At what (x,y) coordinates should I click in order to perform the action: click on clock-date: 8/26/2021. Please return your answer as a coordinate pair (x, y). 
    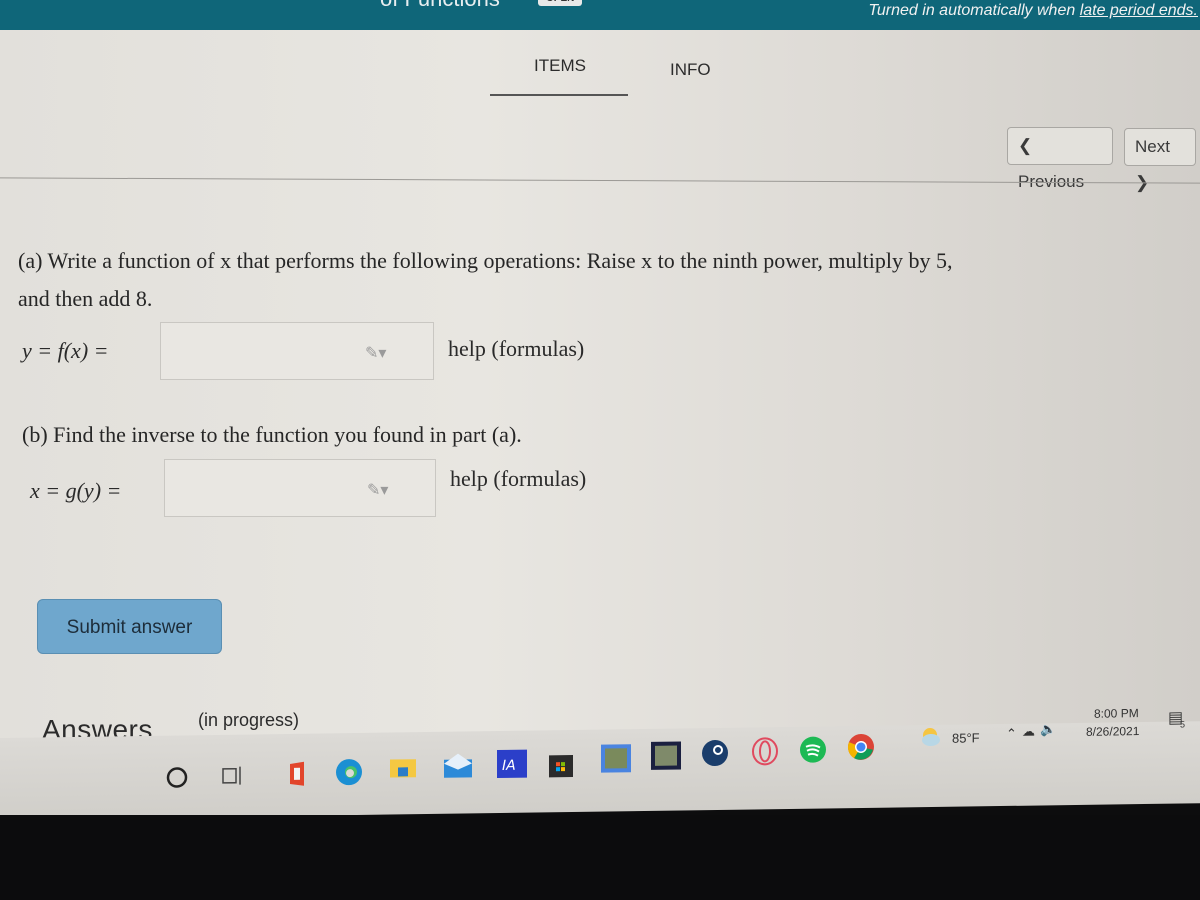
    Looking at the image, I should click on (1112, 731).